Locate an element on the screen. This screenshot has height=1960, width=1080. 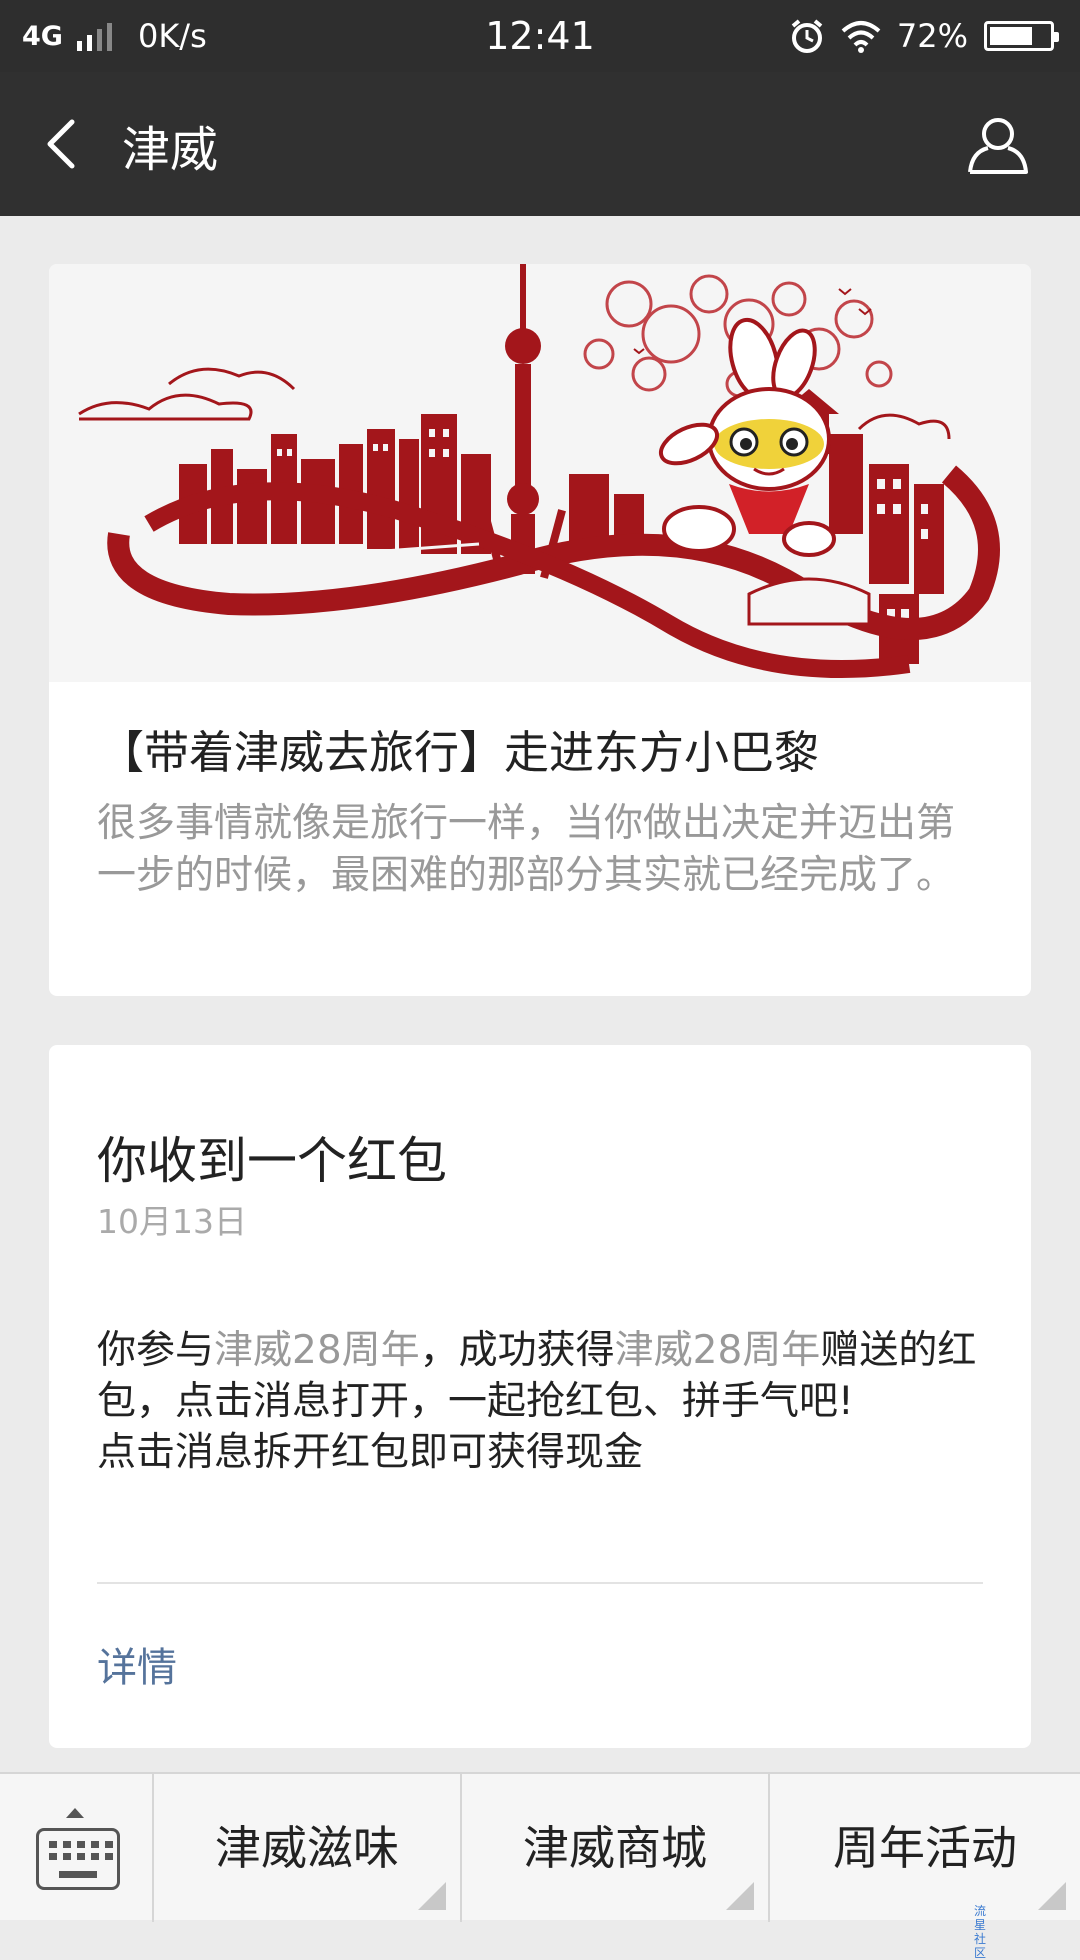
message-title: 你收到一个红包 is located at coordinates (272, 1161).